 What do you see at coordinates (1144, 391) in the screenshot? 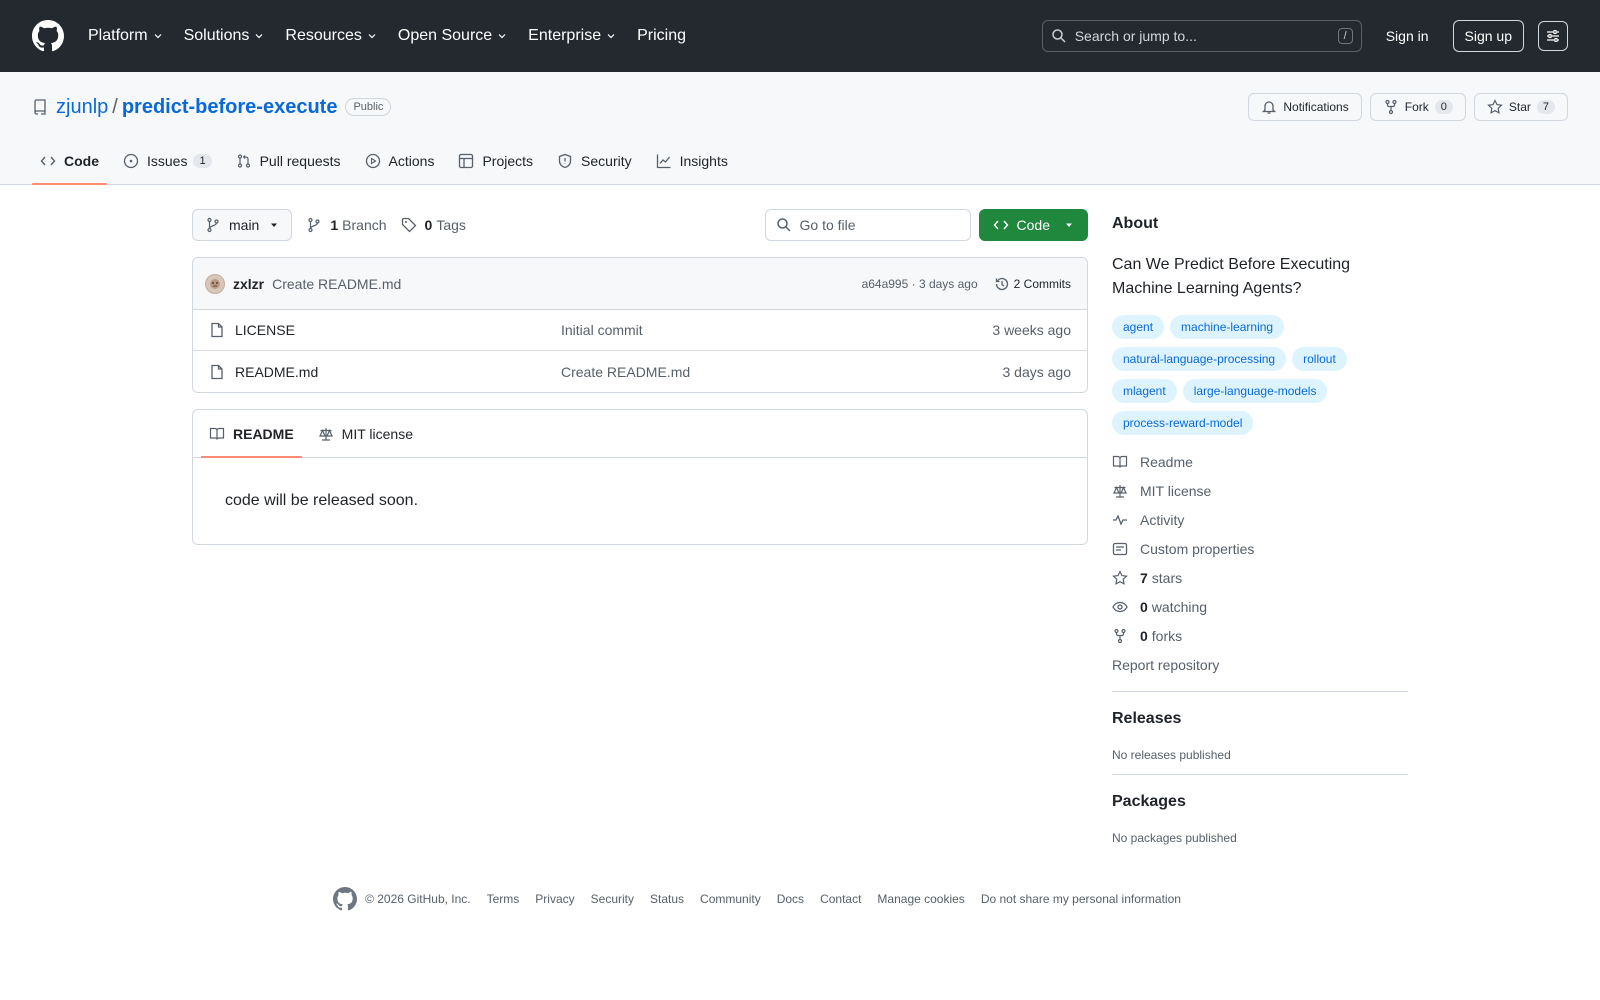
I see `topic-tag: mlagent` at bounding box center [1144, 391].